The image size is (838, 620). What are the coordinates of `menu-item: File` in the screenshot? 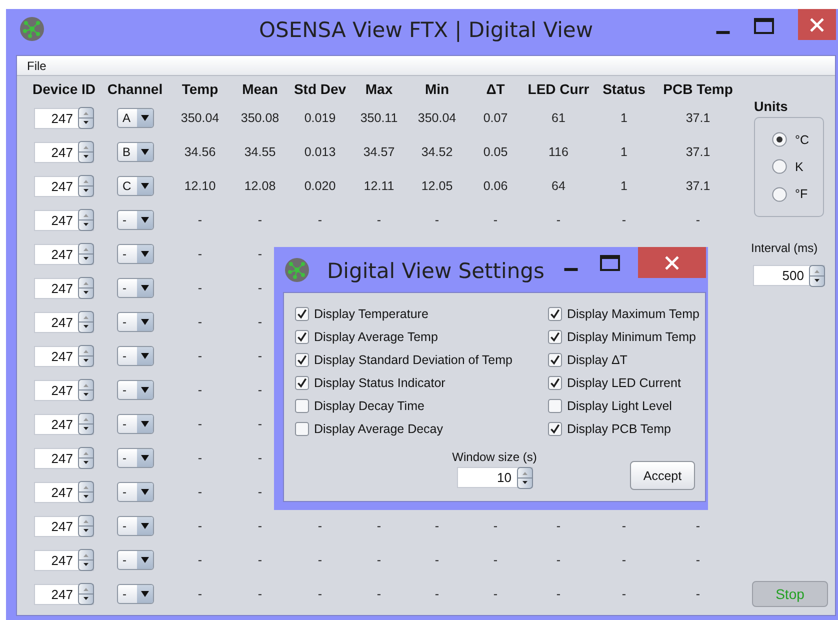 It's located at (36, 65).